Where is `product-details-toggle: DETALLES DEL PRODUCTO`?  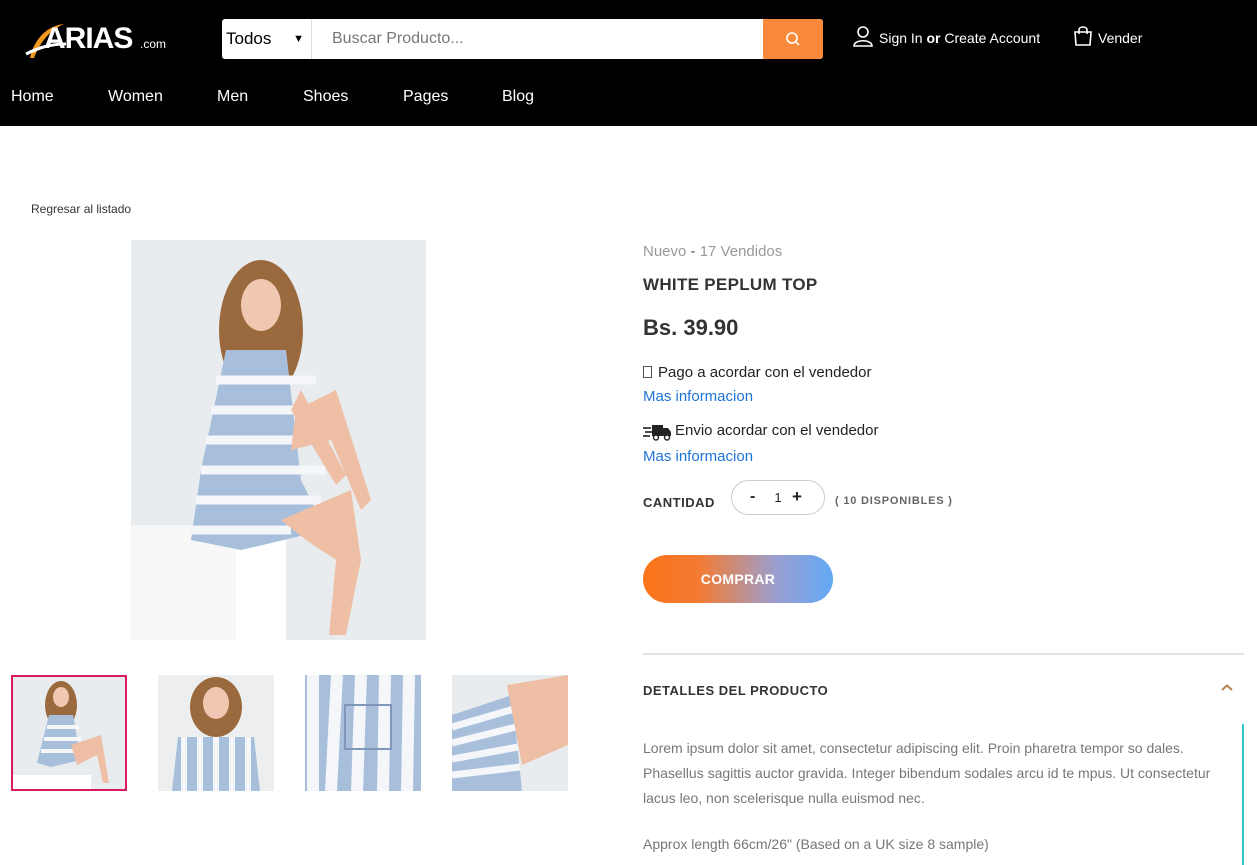
product-details-toggle: DETALLES DEL PRODUCTO is located at coordinates (735, 690).